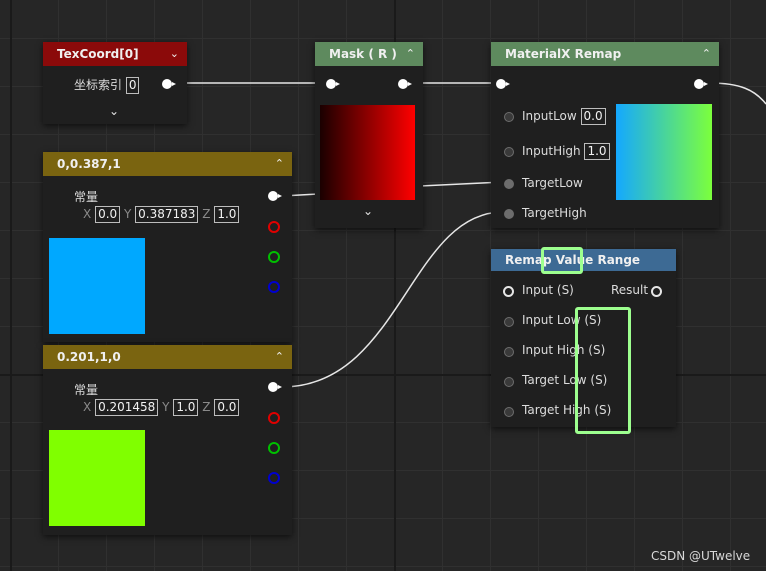 This screenshot has height=571, width=766. What do you see at coordinates (275, 196) in the screenshot?
I see `constant-1-output-pin` at bounding box center [275, 196].